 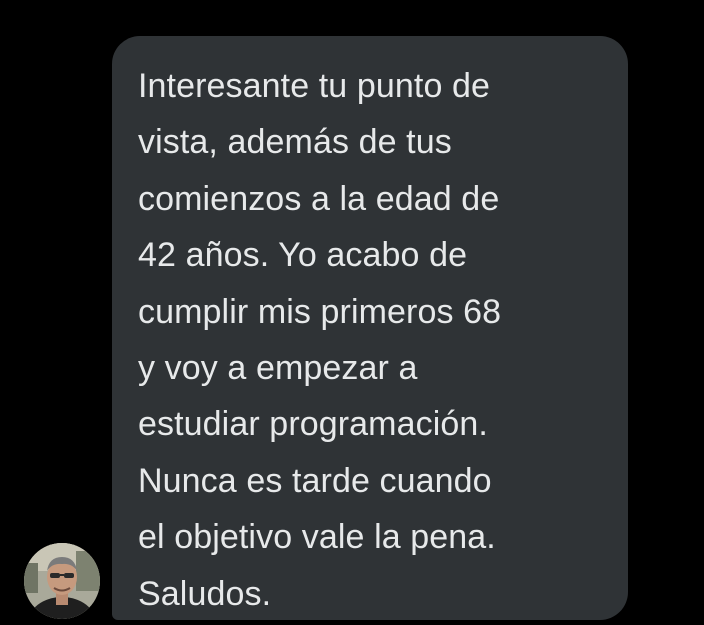 I want to click on sender-avatar, so click(x=62, y=581).